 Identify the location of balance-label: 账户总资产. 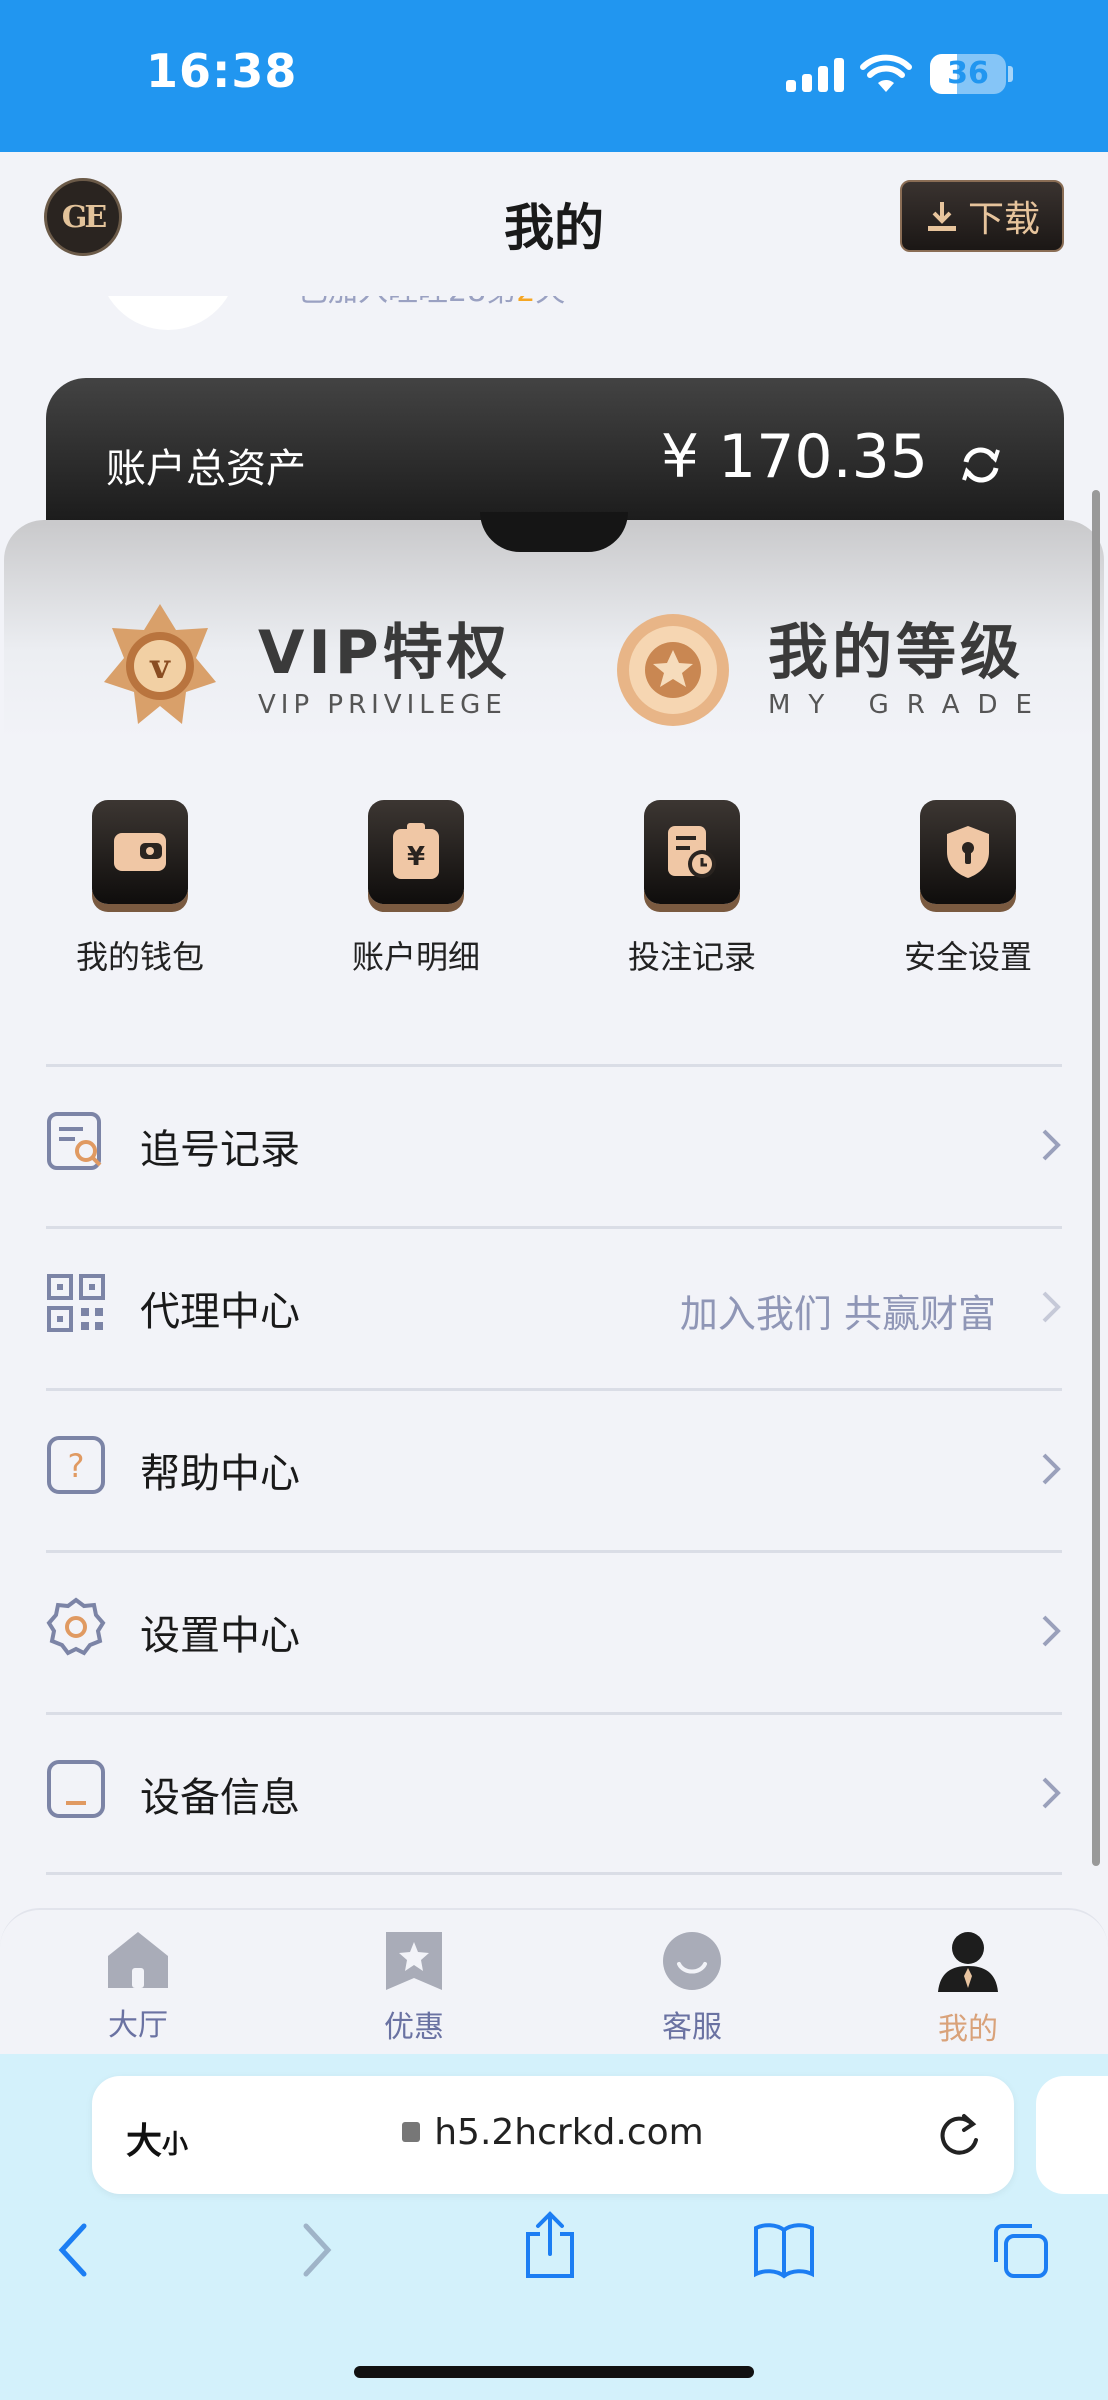
(206, 469).